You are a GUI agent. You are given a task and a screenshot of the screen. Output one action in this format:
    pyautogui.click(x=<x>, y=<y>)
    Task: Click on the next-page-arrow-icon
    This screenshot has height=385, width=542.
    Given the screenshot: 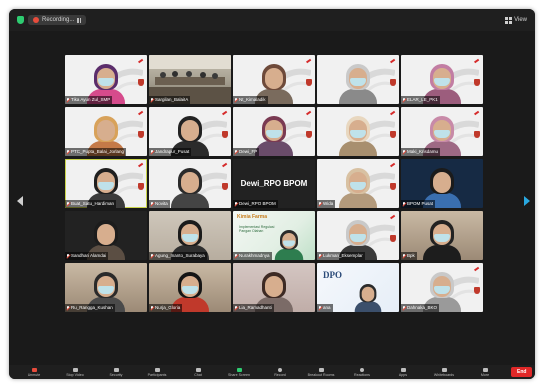 What is the action you would take?
    pyautogui.click(x=527, y=201)
    